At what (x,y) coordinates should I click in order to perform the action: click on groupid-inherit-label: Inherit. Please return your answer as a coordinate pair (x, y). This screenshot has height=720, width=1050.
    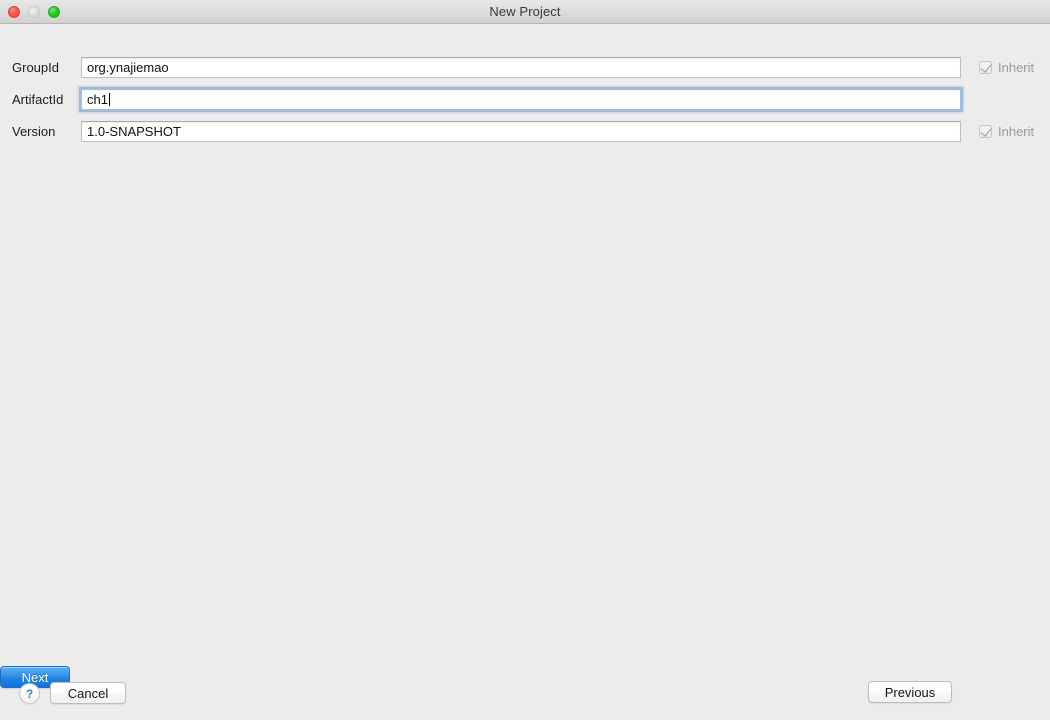
    Looking at the image, I should click on (1016, 67).